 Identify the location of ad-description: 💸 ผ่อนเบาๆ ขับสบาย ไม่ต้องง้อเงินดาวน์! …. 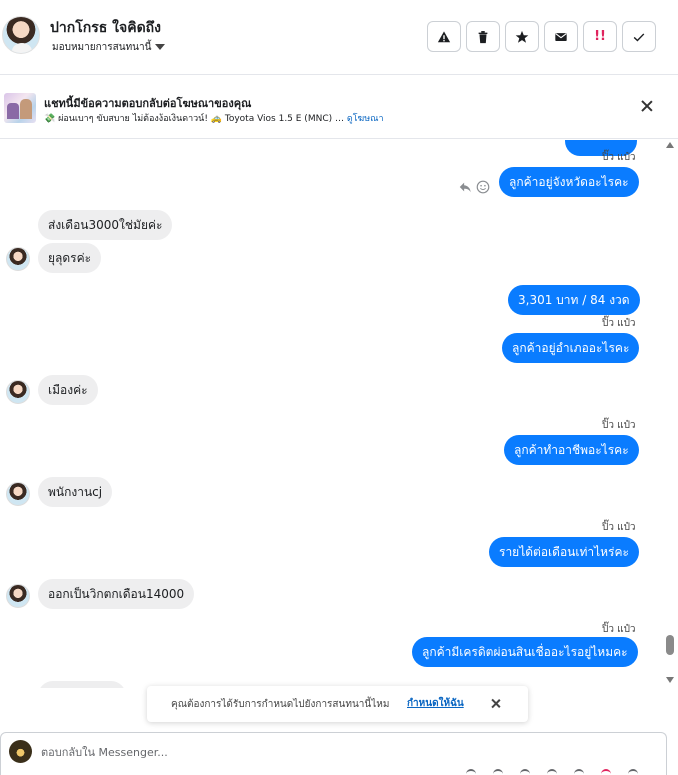
(194, 119).